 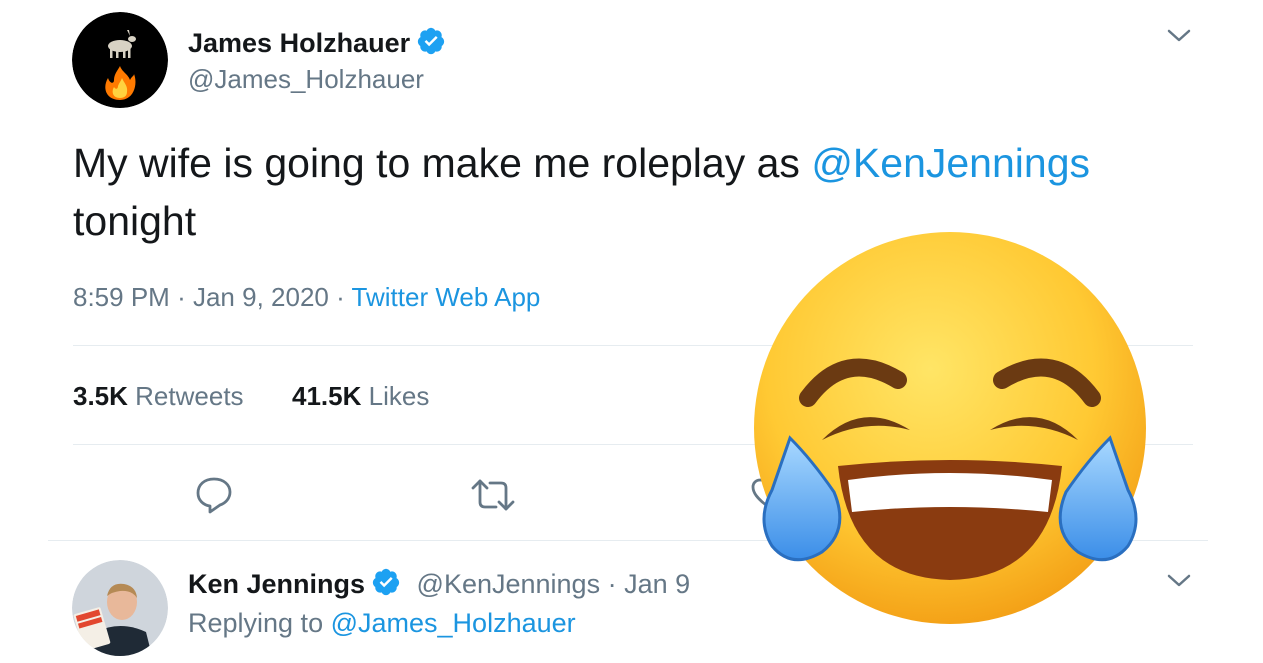 I want to click on reply-icon, so click(x=214, y=497).